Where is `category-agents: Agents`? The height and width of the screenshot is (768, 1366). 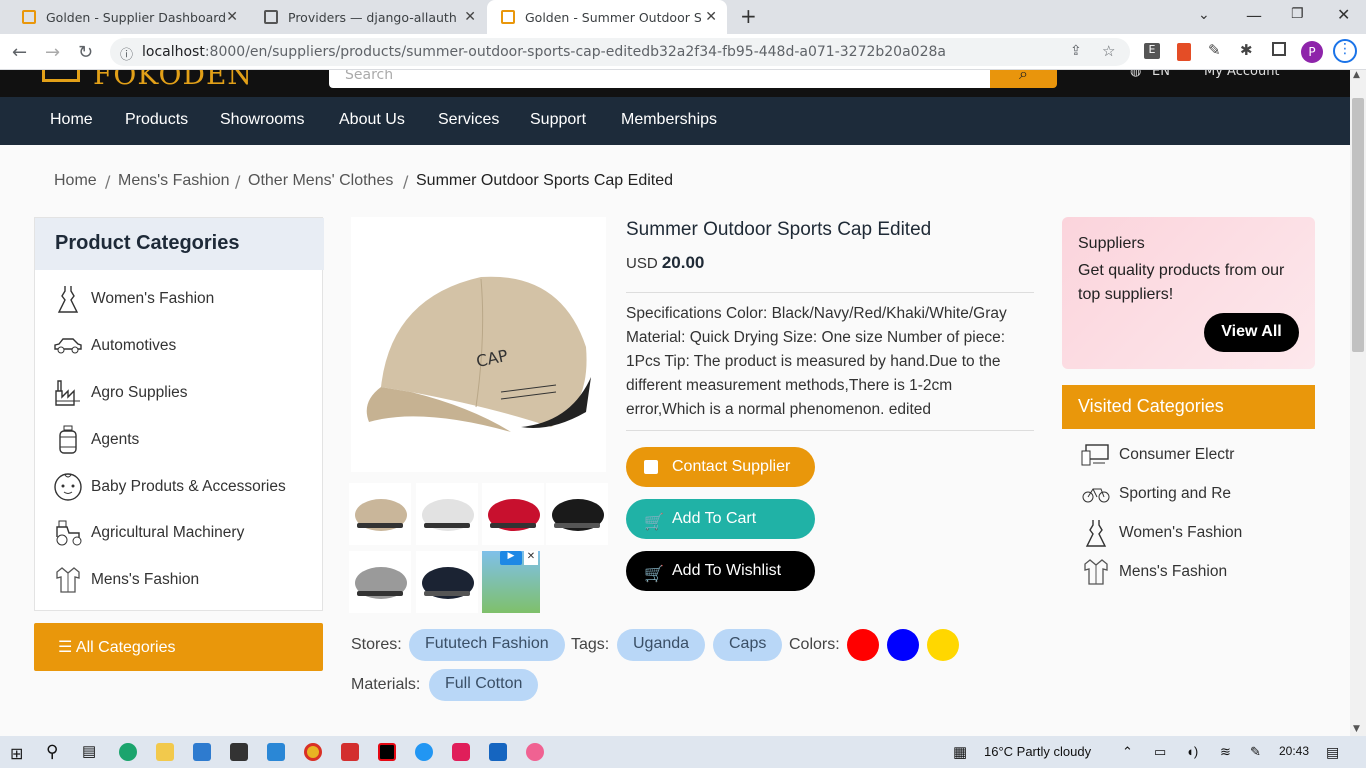
category-agents: Agents is located at coordinates (96, 440).